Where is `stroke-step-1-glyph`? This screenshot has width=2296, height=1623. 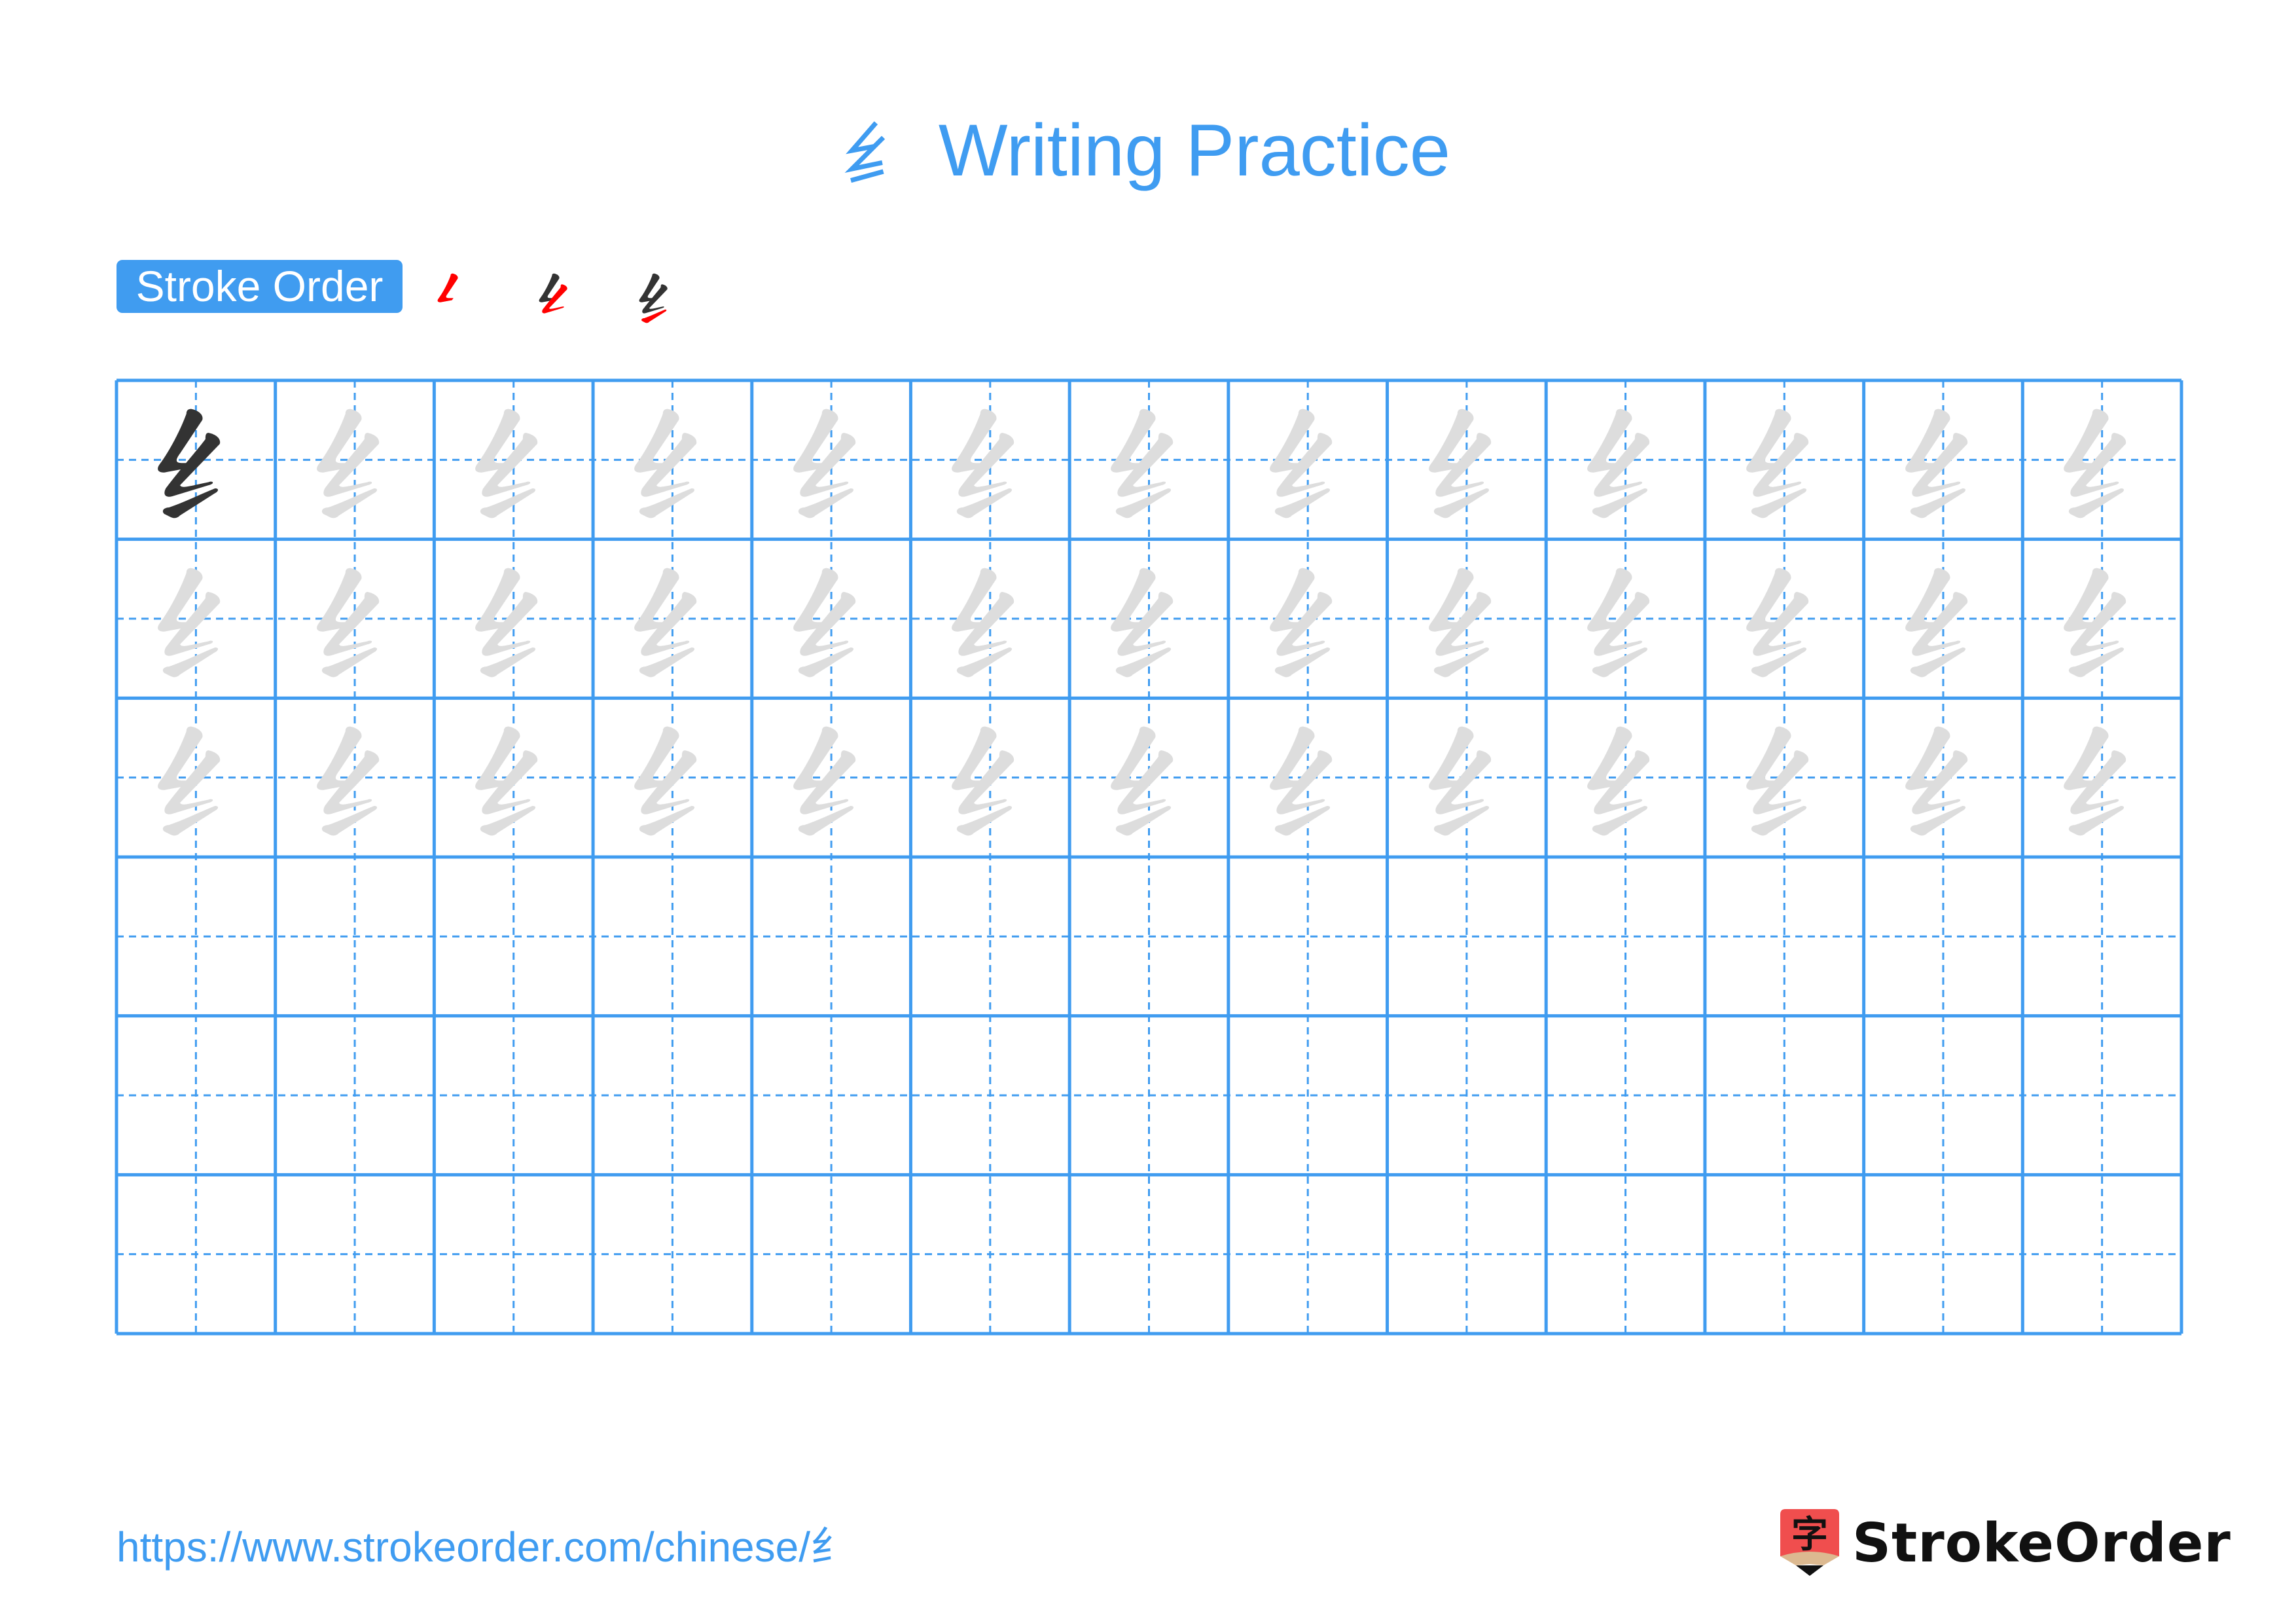
stroke-step-1-glyph is located at coordinates (447, 287).